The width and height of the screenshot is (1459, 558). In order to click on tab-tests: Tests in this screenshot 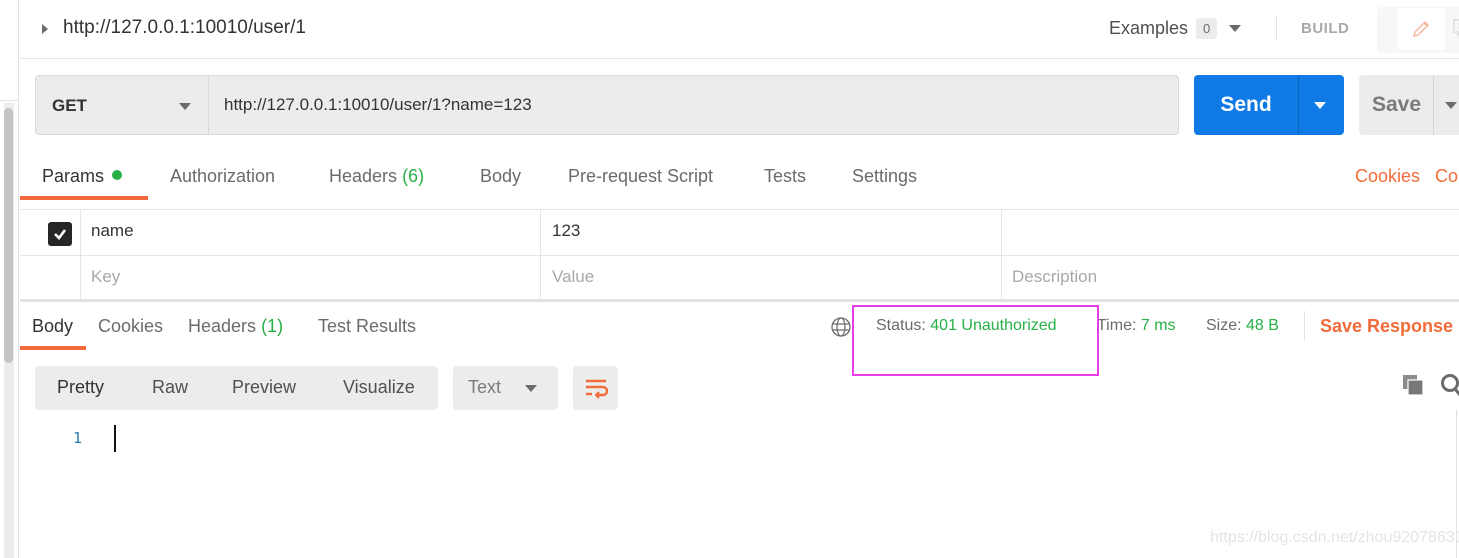, I will do `click(785, 176)`.